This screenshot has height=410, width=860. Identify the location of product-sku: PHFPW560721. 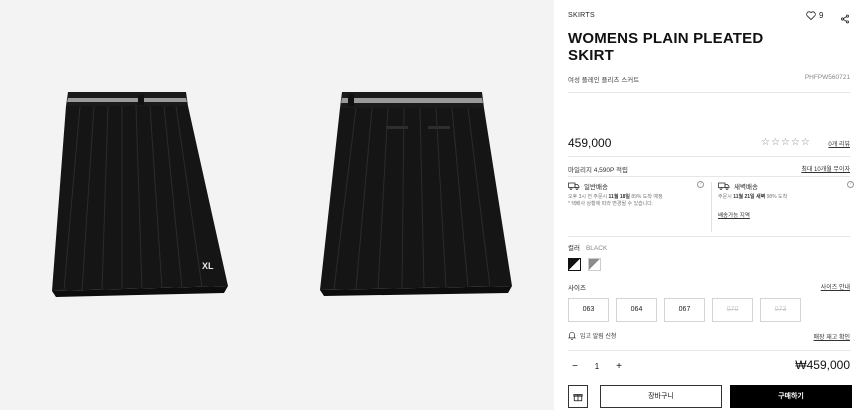
(827, 77).